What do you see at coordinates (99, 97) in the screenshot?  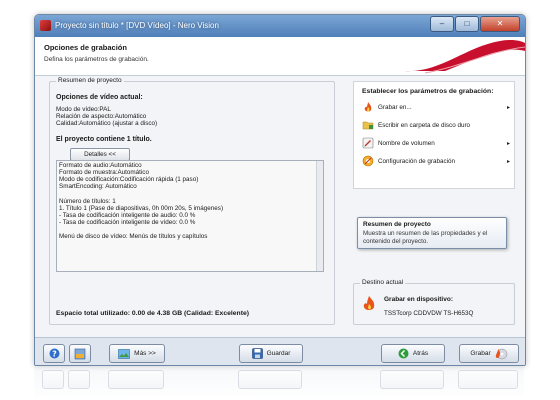 I see `video-options-title: Opciones de vídeo actual:` at bounding box center [99, 97].